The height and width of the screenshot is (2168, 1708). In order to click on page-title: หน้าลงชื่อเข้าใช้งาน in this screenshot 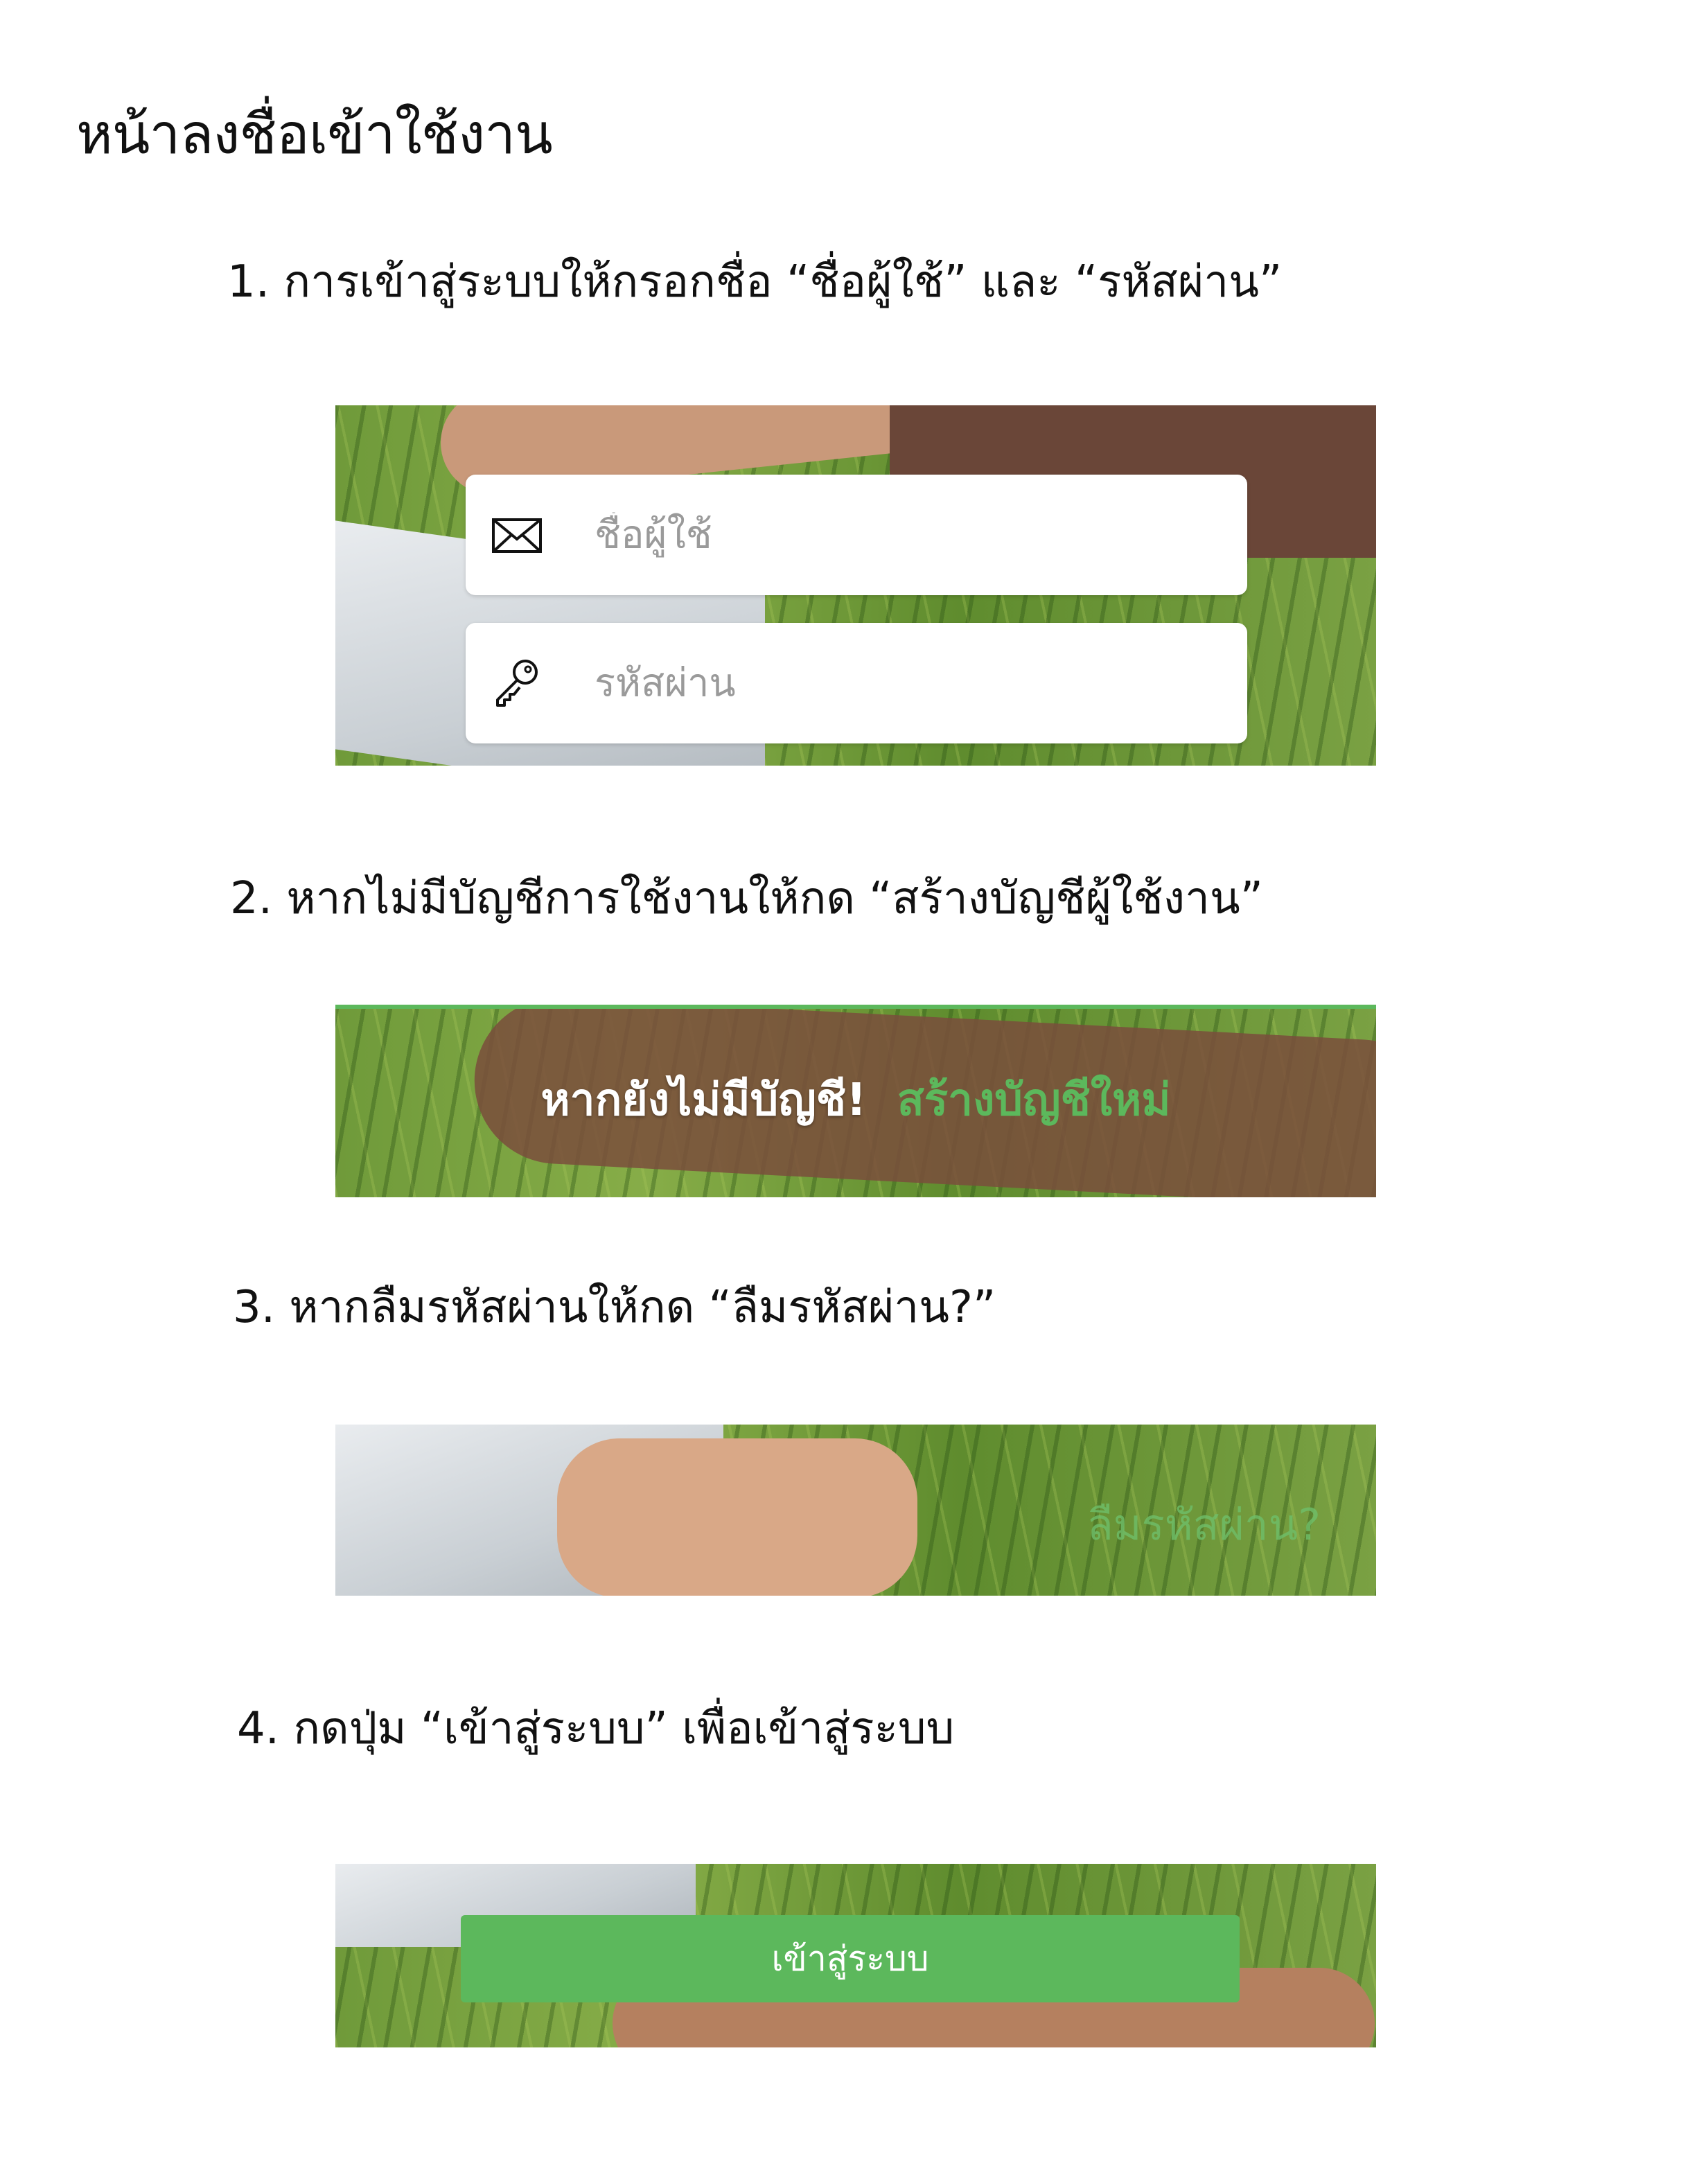, I will do `click(315, 134)`.